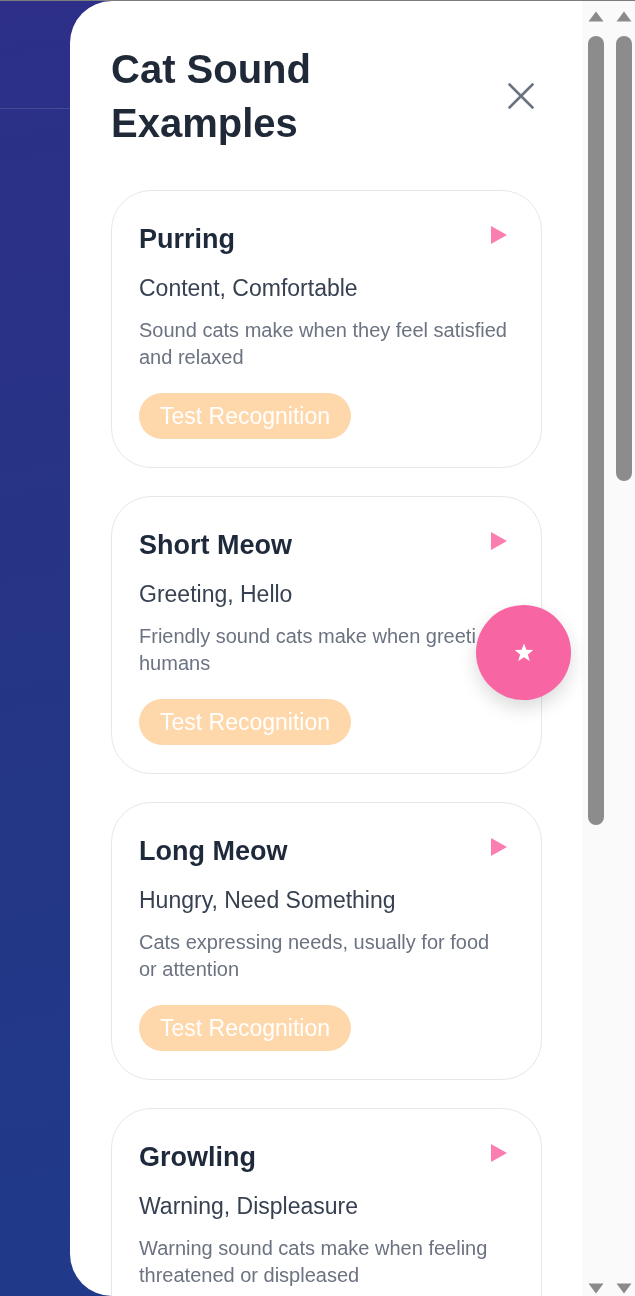  What do you see at coordinates (268, 900) in the screenshot?
I see `sound-meaning: Hungry, Need Something` at bounding box center [268, 900].